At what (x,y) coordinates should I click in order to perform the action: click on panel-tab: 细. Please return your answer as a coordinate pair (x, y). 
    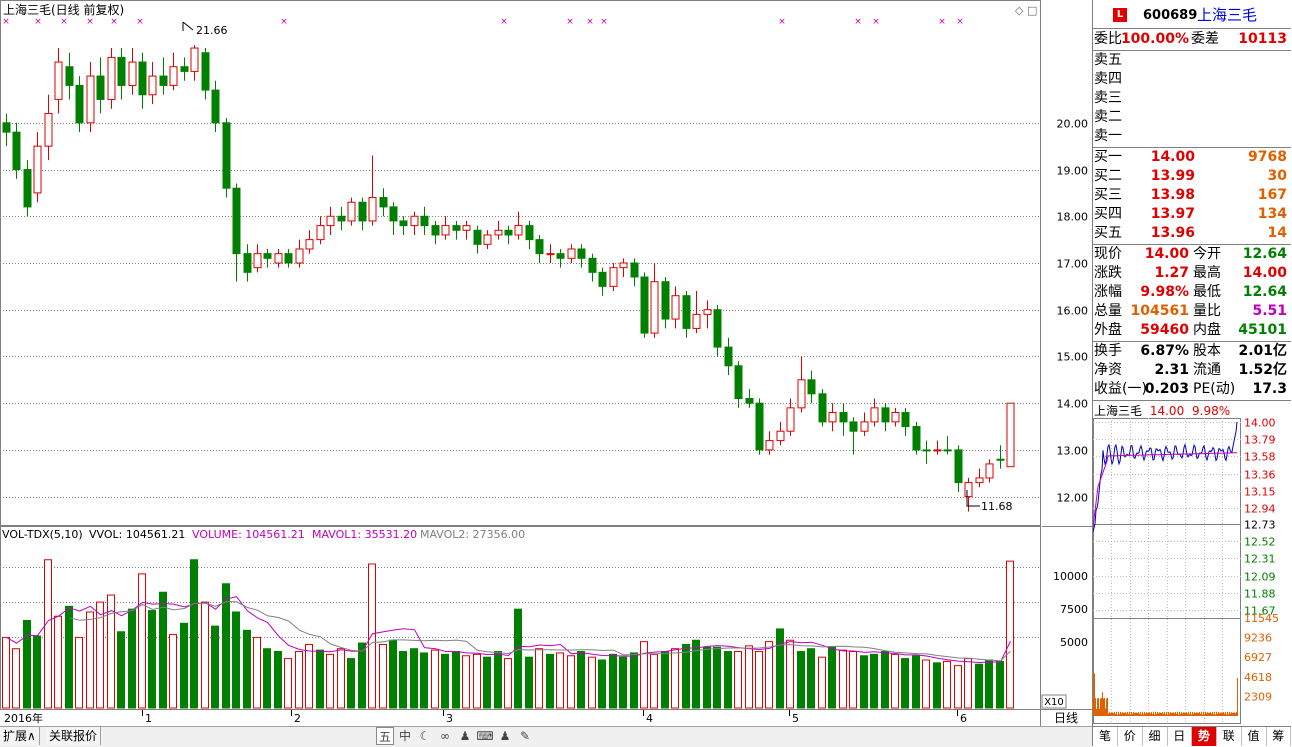
    Looking at the image, I should click on (1155, 736).